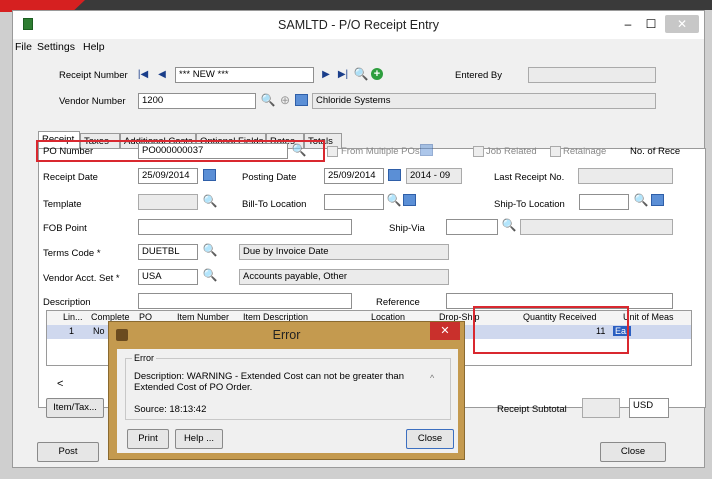 The height and width of the screenshot is (479, 712). Describe the element at coordinates (268, 101) in the screenshot. I see `vendor-search-icon: 🔍` at that location.